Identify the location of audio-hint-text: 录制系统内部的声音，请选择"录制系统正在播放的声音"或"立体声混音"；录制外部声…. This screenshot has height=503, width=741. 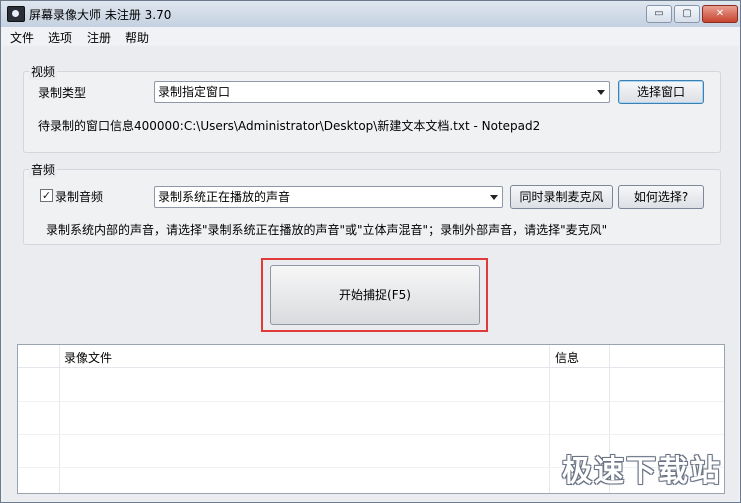
(327, 230).